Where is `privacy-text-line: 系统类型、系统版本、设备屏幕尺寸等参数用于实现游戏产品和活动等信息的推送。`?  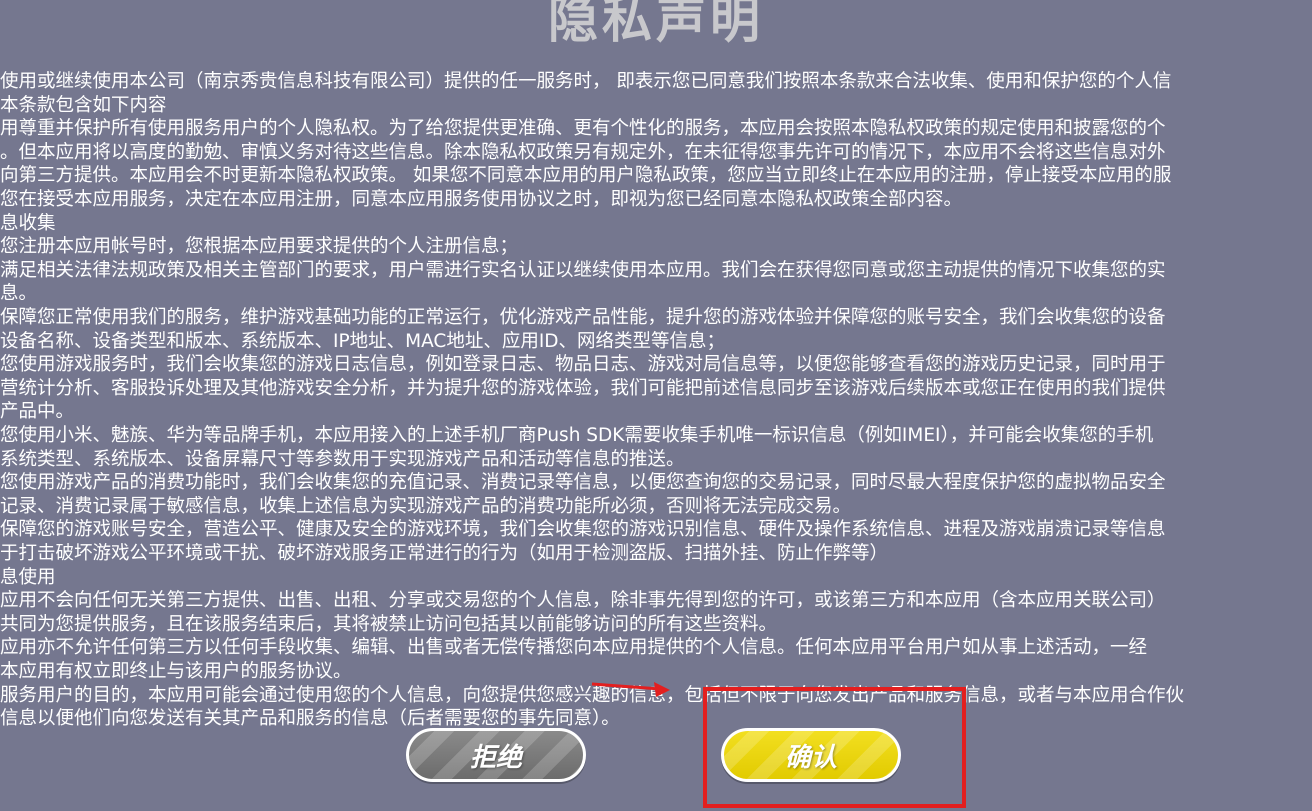
privacy-text-line: 系统类型、系统版本、设备屏幕尺寸等参数用于实现游戏产品和活动等信息的推送。 is located at coordinates (342, 459).